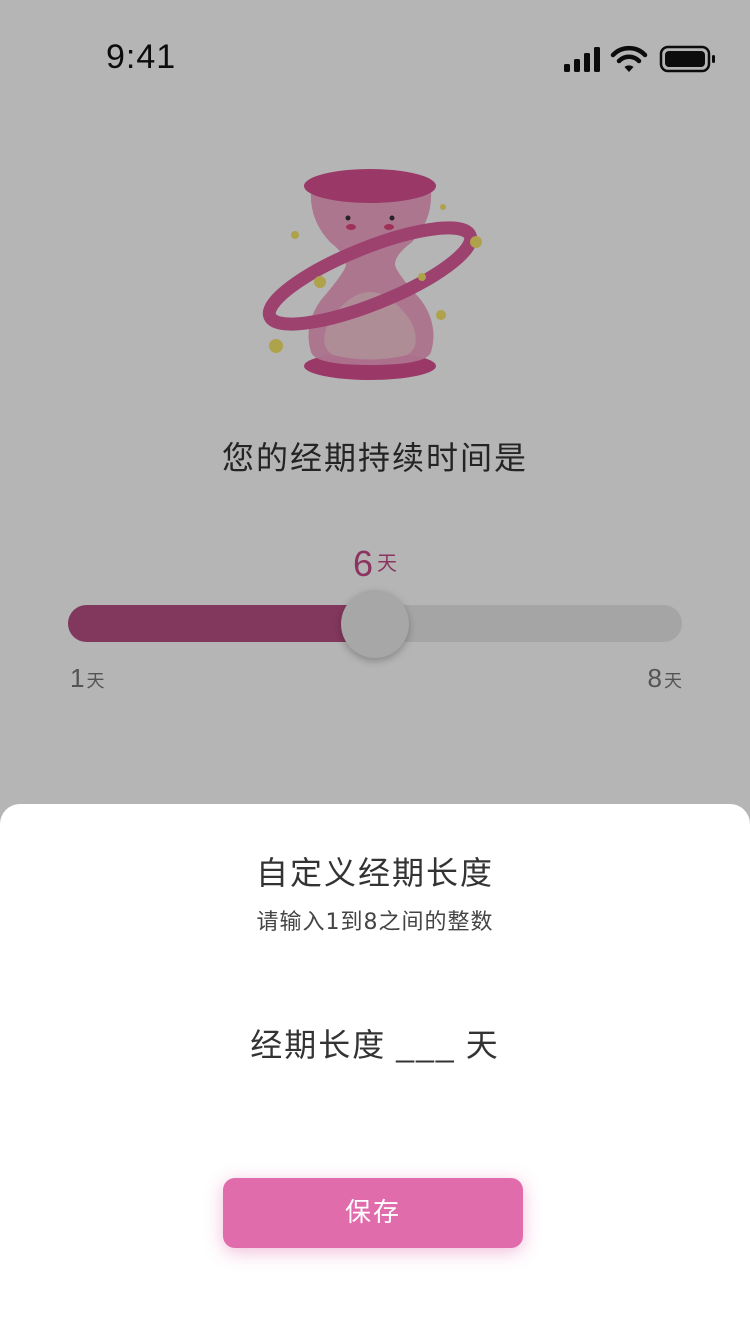 The image size is (750, 1334). I want to click on sheet-title: 自定义经期长度, so click(374, 873).